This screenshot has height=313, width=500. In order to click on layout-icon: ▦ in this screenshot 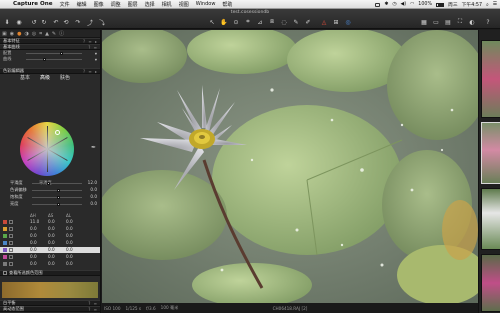, I will do `click(424, 22)`.